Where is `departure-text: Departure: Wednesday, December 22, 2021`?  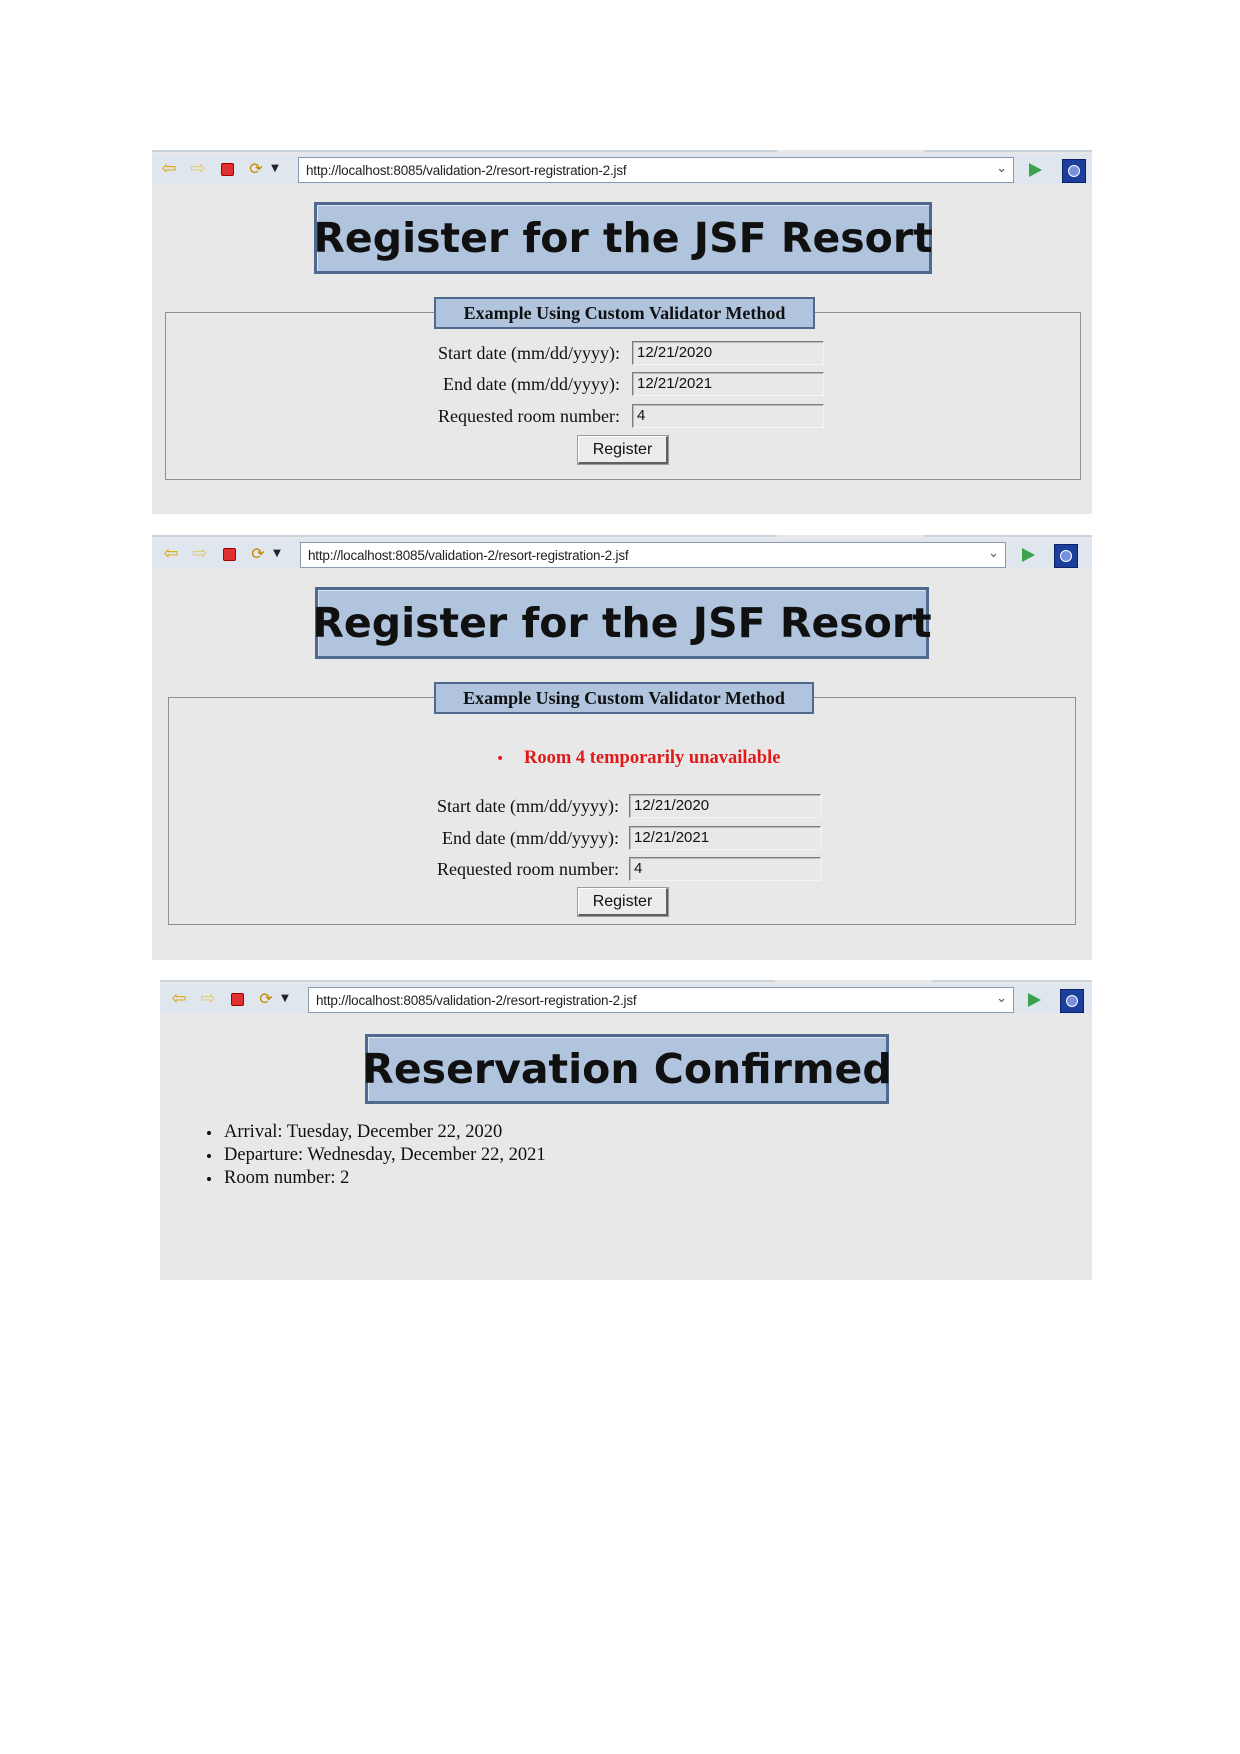
departure-text: Departure: Wednesday, December 22, 2021 is located at coordinates (385, 1155).